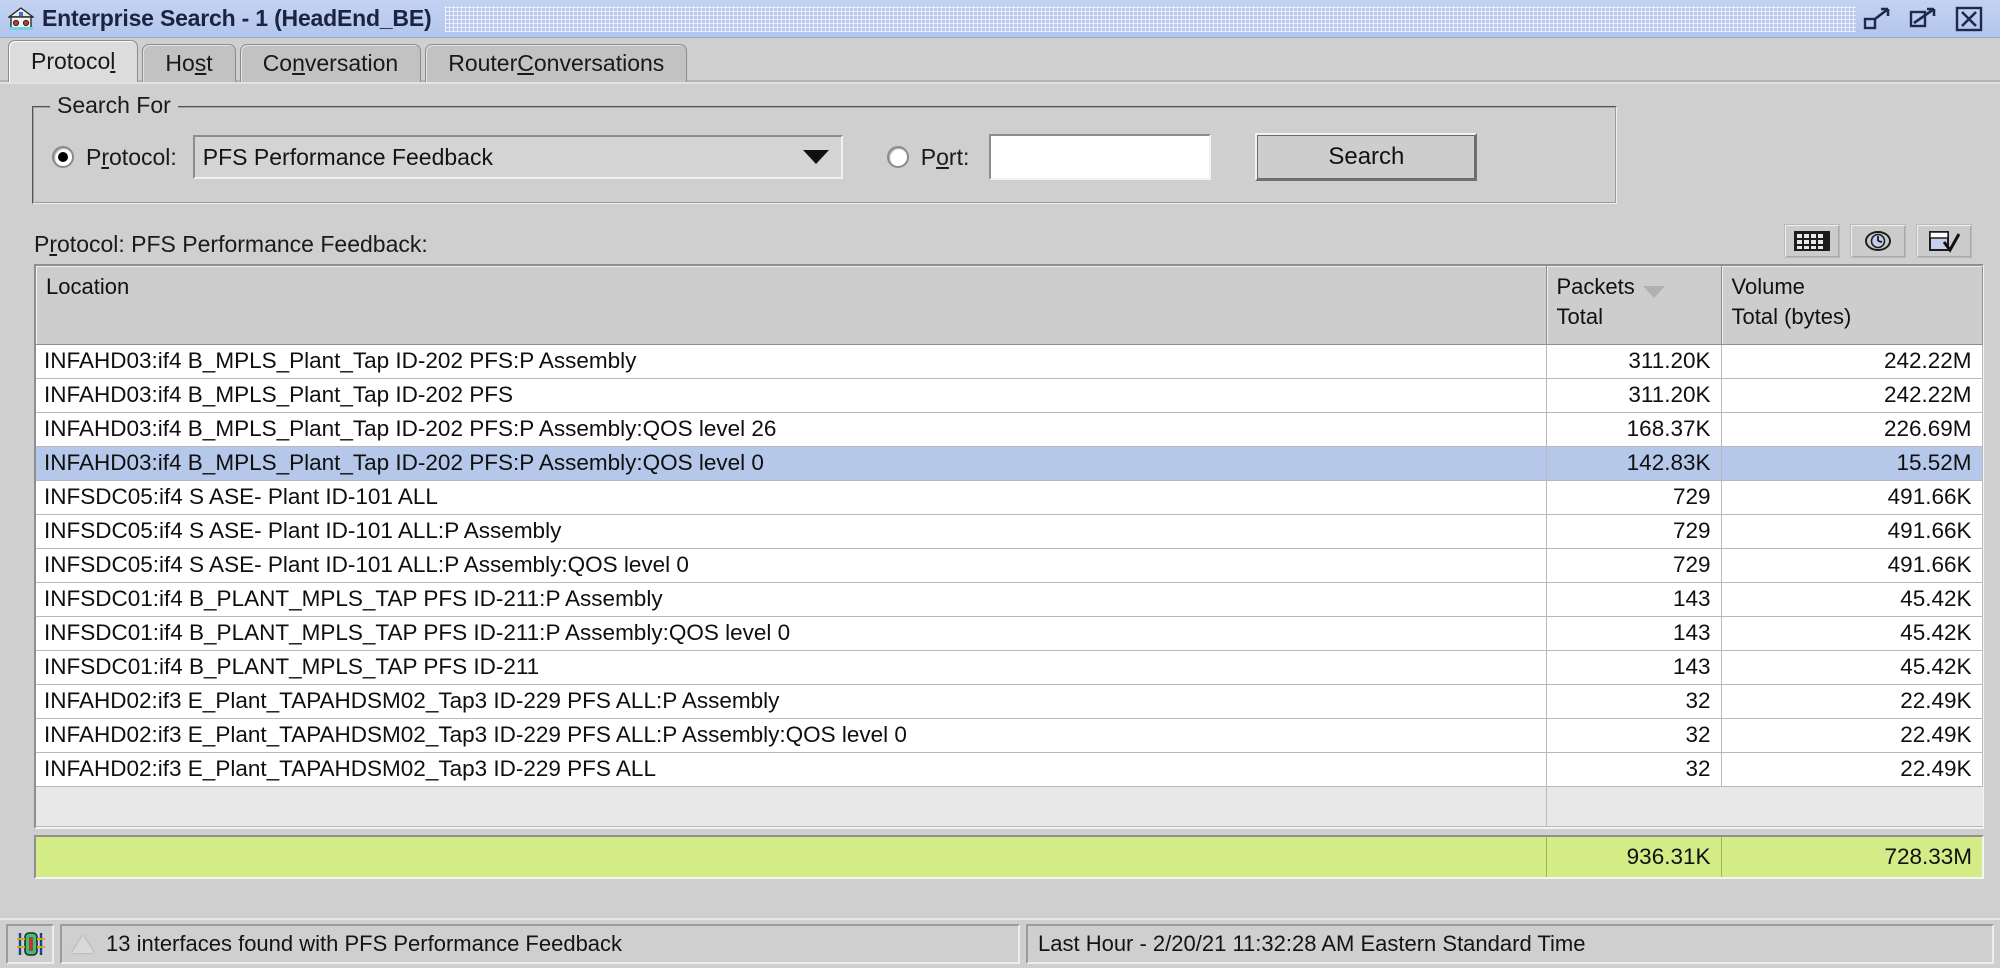 This screenshot has width=2000, height=968. I want to click on protocol-radio-group: Protocol:, so click(114, 157).